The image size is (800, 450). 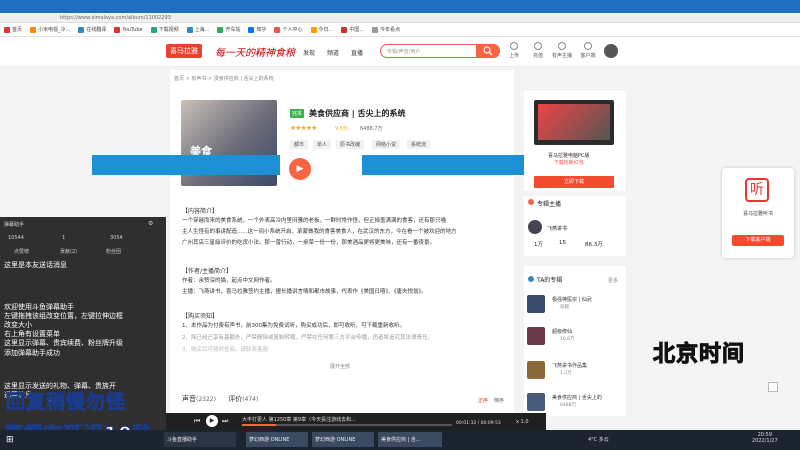 What do you see at coordinates (562, 331) in the screenshot?
I see `album-item-title: 超级修仙` at bounding box center [562, 331].